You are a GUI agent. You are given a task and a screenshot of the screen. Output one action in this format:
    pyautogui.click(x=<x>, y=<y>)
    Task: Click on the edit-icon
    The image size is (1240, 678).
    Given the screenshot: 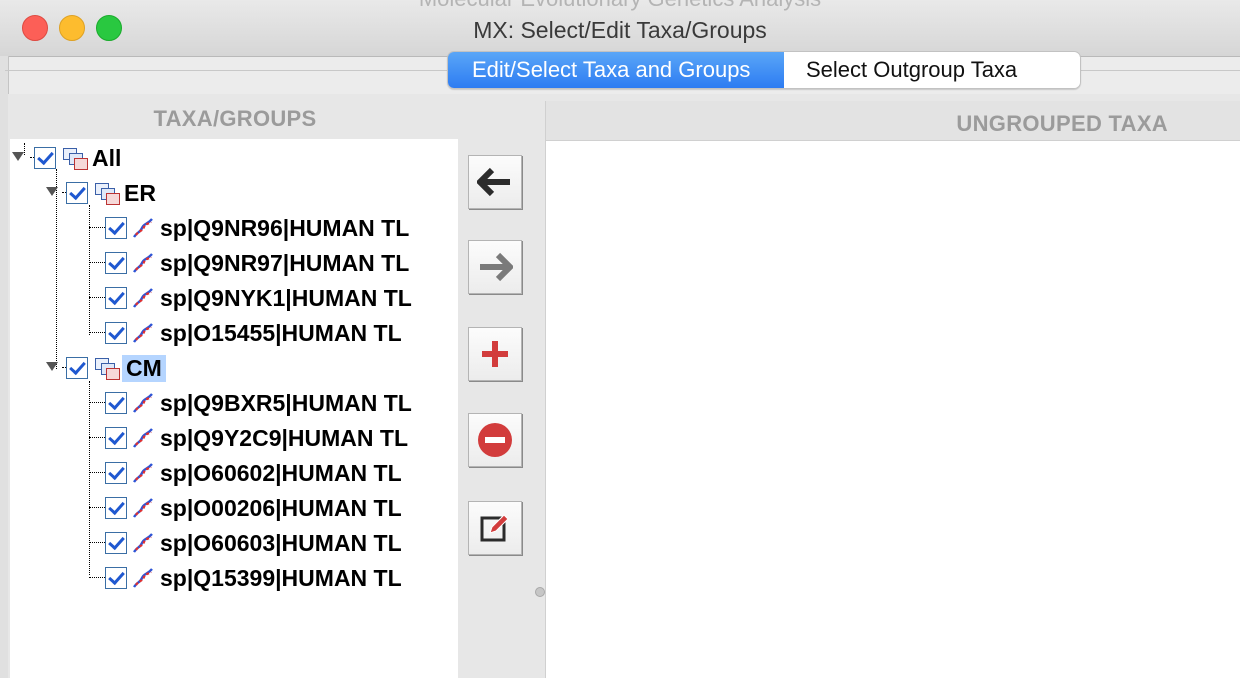 What is the action you would take?
    pyautogui.click(x=494, y=528)
    